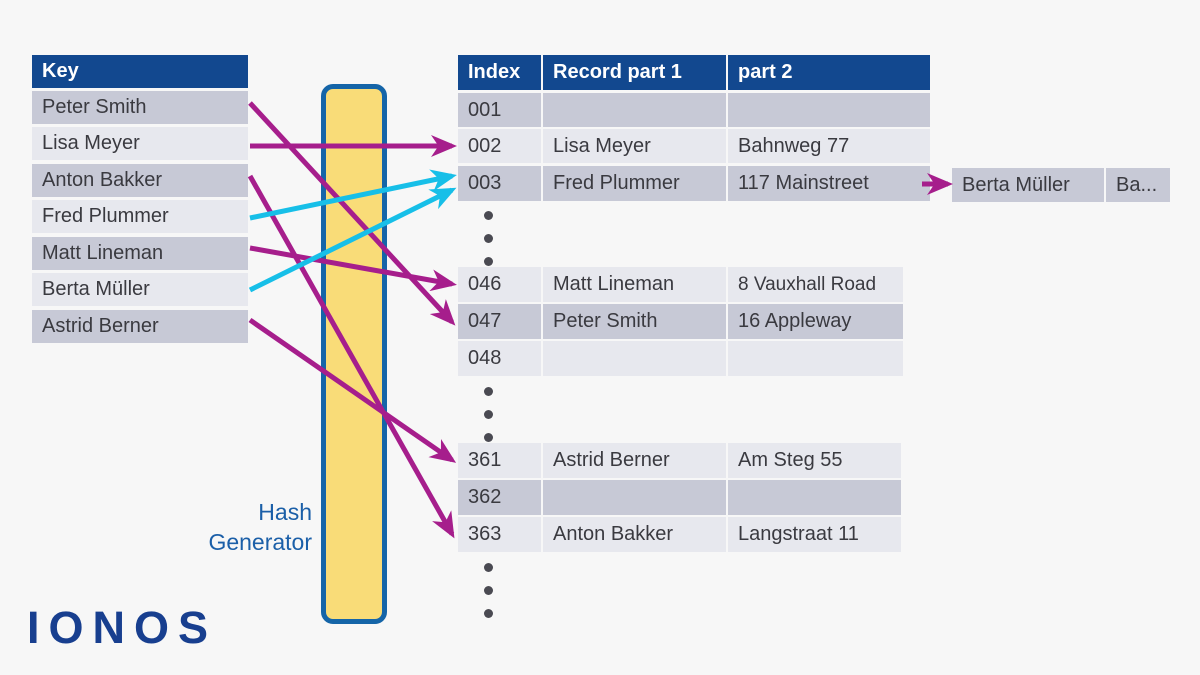 This screenshot has height=675, width=1200. What do you see at coordinates (815, 321) in the screenshot?
I see `record-row-047-part2: 16 Appleway` at bounding box center [815, 321].